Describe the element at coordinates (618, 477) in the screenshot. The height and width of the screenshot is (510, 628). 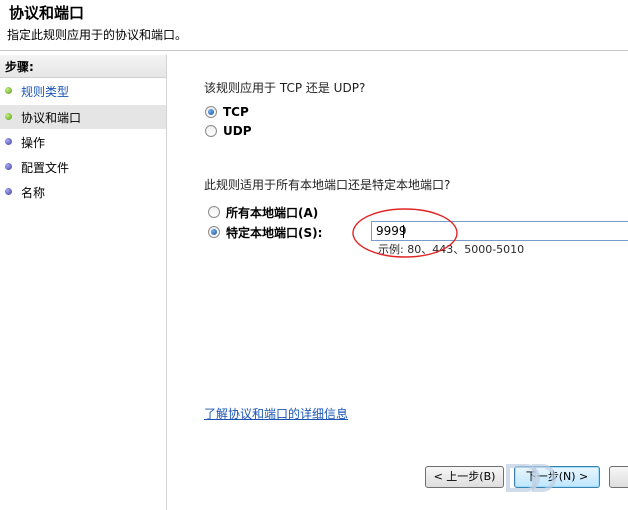
I see `partial-button` at that location.